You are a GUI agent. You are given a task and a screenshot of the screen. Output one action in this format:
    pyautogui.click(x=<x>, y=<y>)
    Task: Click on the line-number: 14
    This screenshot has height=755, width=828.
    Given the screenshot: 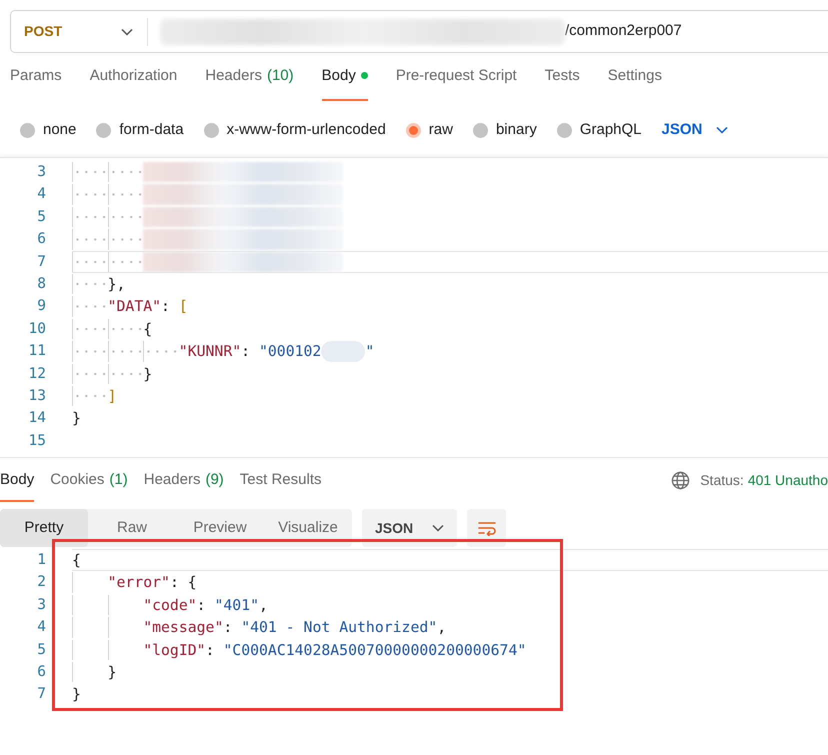 What is the action you would take?
    pyautogui.click(x=37, y=418)
    